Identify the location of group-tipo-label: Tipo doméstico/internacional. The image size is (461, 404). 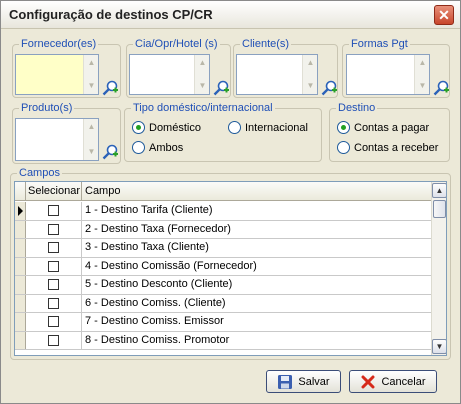
(203, 108).